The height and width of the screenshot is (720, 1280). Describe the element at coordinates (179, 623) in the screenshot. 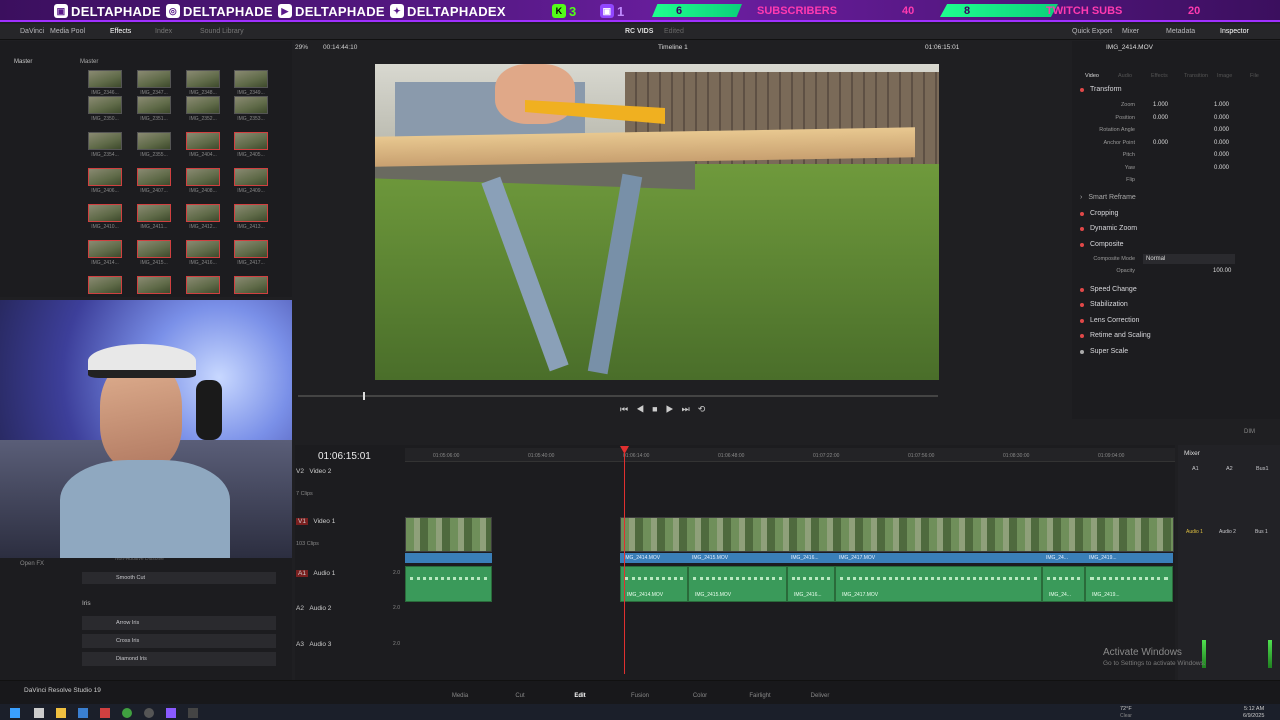

I see `arrow-iris-item: Arrow Iris` at that location.